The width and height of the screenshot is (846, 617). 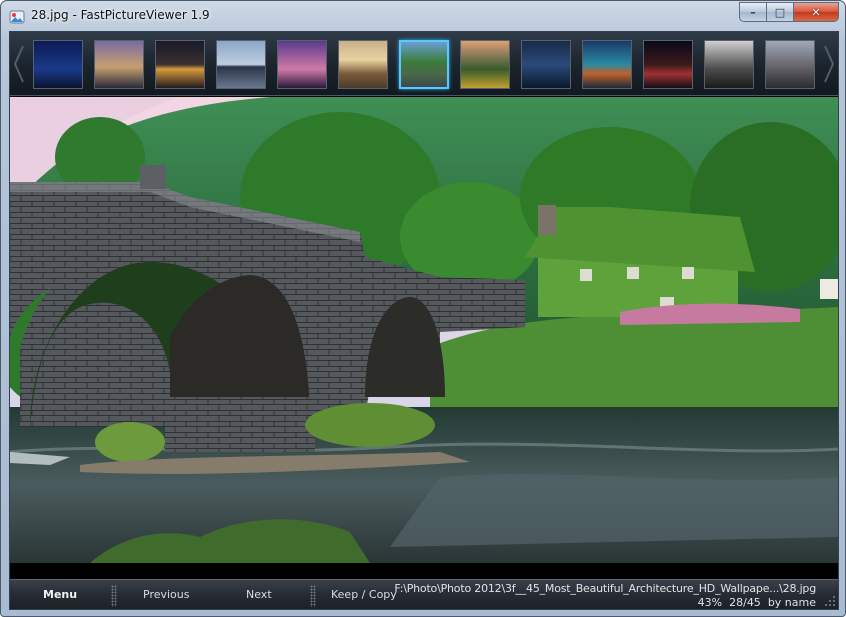 I want to click on scroll-right-button, so click(x=829, y=64).